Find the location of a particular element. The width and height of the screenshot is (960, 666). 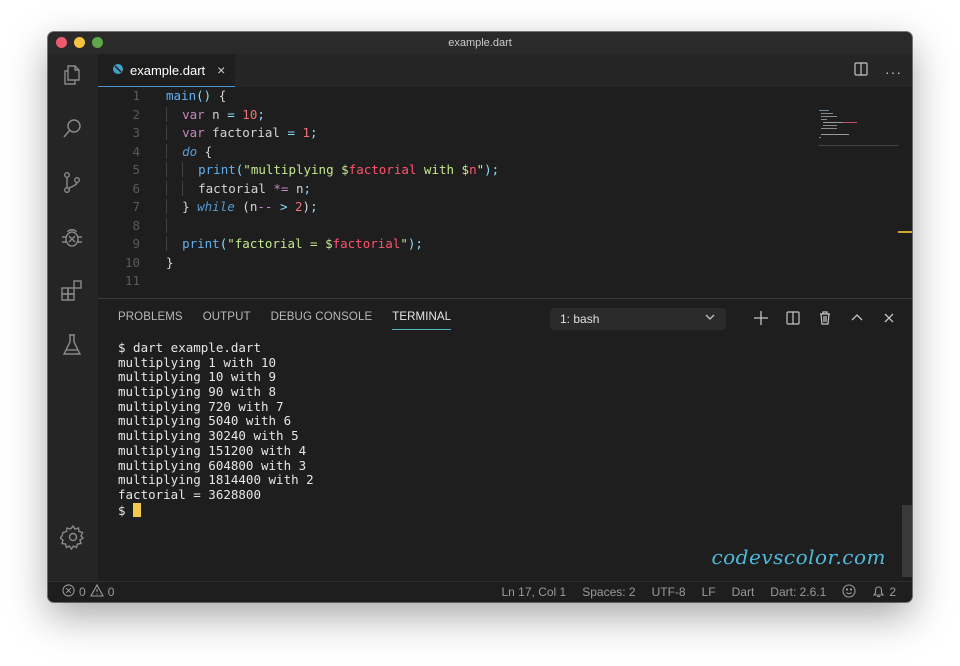

files-icon is located at coordinates (72, 75).